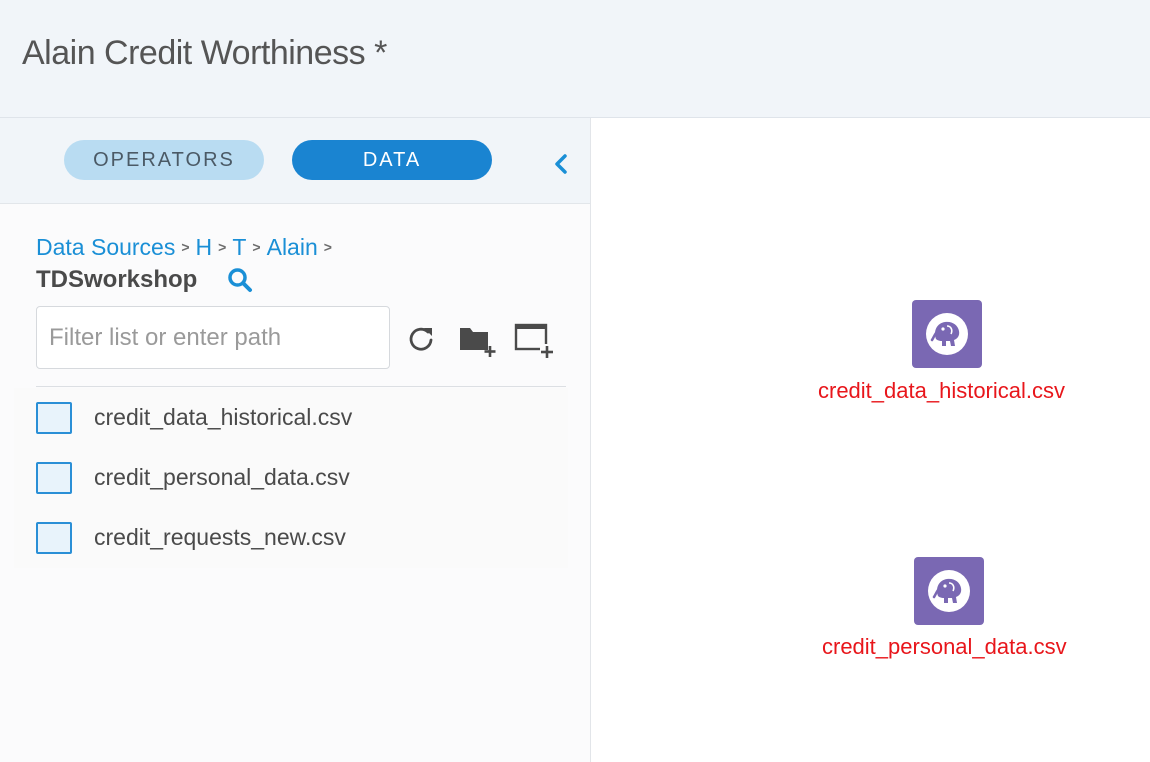 Image resolution: width=1150 pixels, height=762 pixels. What do you see at coordinates (164, 160) in the screenshot?
I see `tab-operators: OPERATORS` at bounding box center [164, 160].